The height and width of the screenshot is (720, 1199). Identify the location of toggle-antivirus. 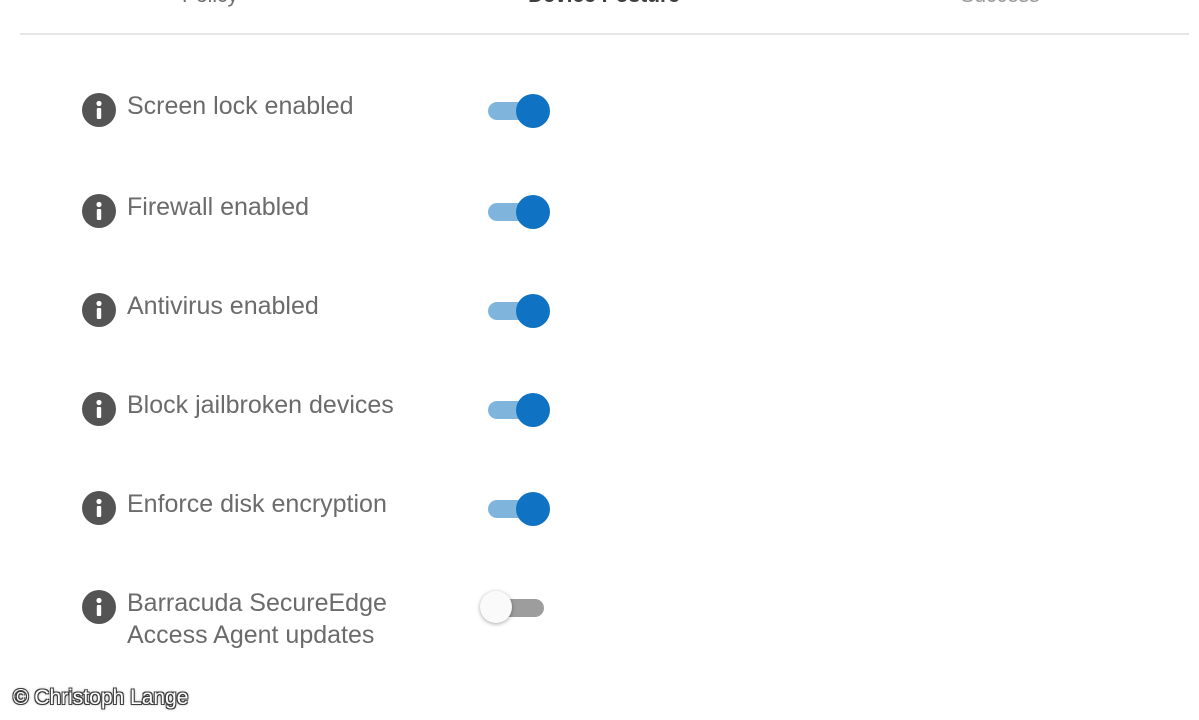
(518, 311).